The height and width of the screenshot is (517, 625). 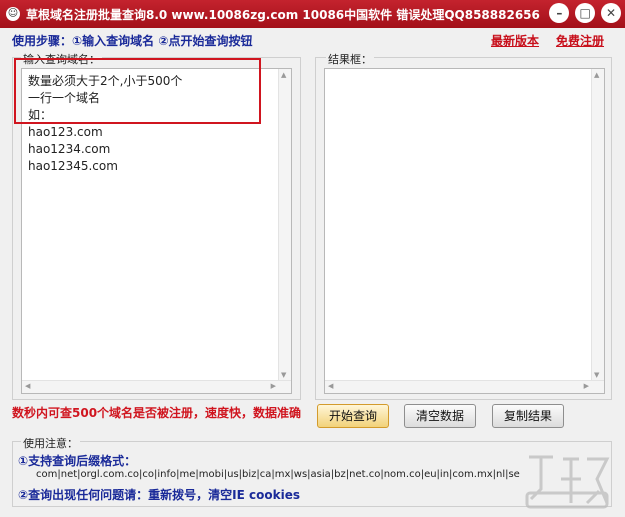 What do you see at coordinates (73, 166) in the screenshot?
I see `input-line: hao12345.com` at bounding box center [73, 166].